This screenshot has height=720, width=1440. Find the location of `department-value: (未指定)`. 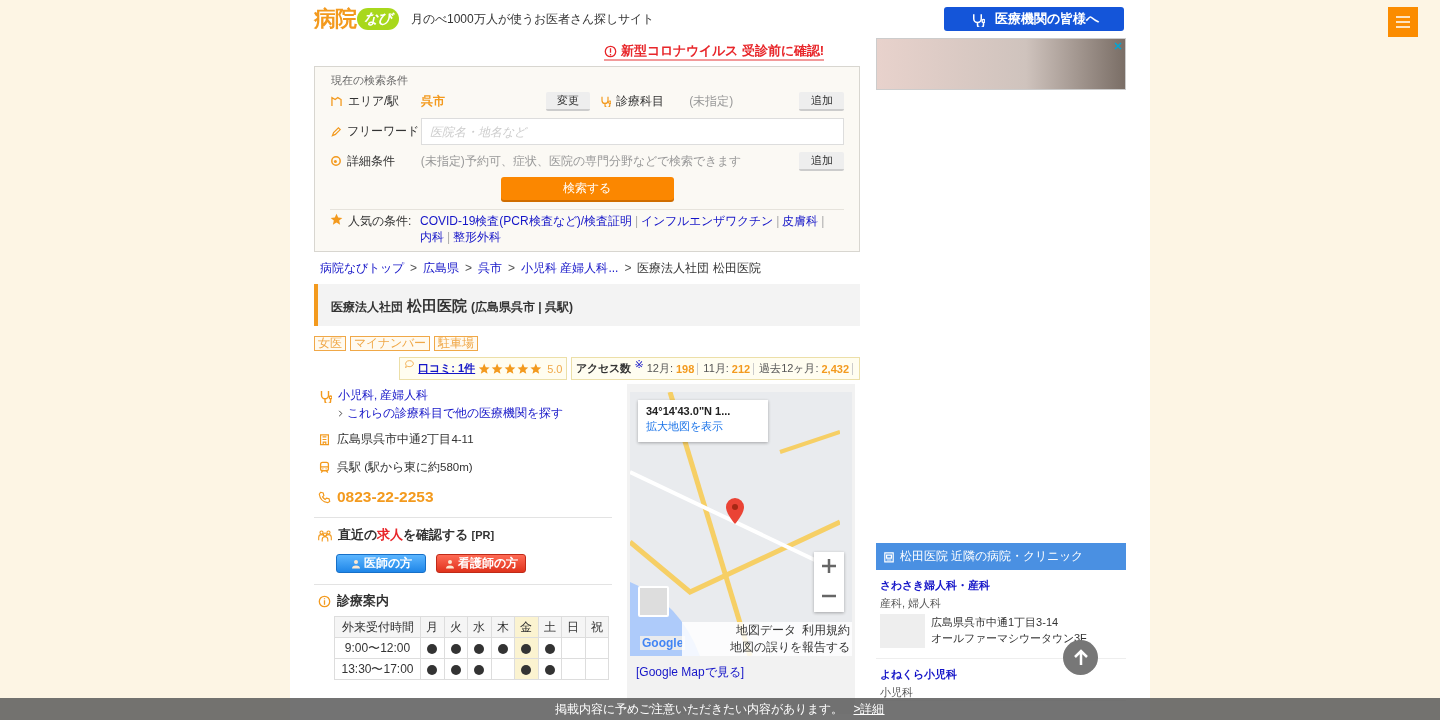

department-value: (未指定) is located at coordinates (712, 101).